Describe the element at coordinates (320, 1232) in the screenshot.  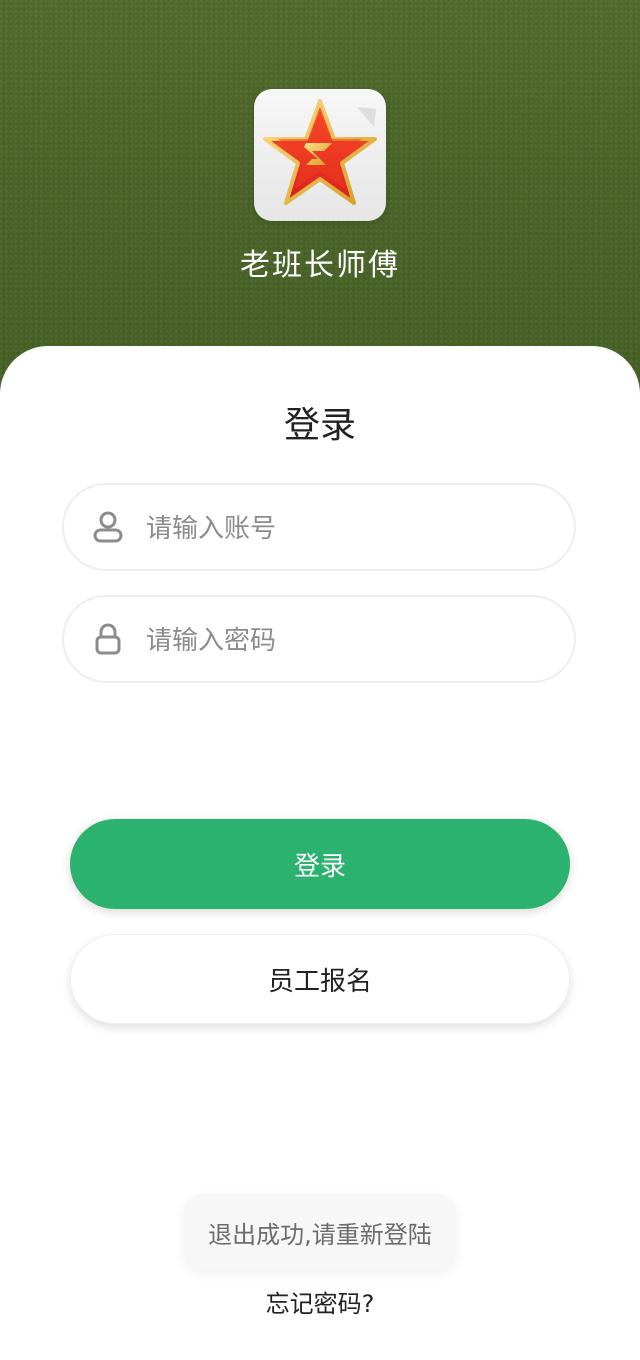
I see `logout-success-toast: 退出成功,请重新登陆` at that location.